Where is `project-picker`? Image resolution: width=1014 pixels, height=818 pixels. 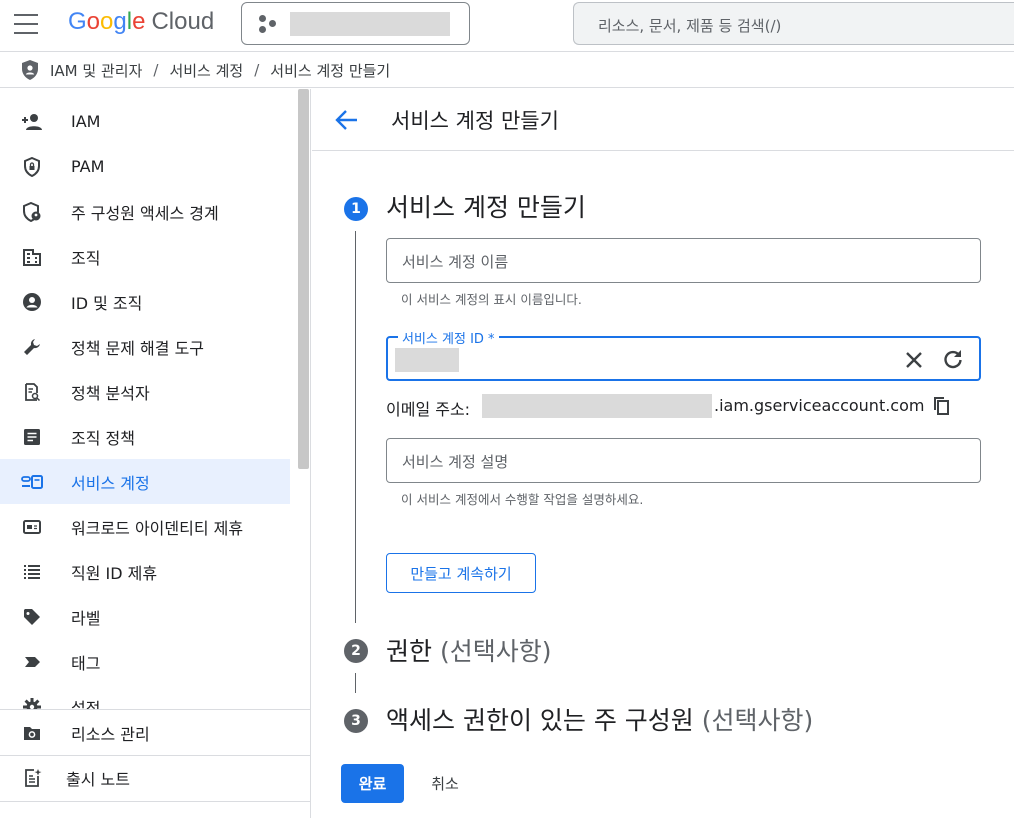 project-picker is located at coordinates (355, 23).